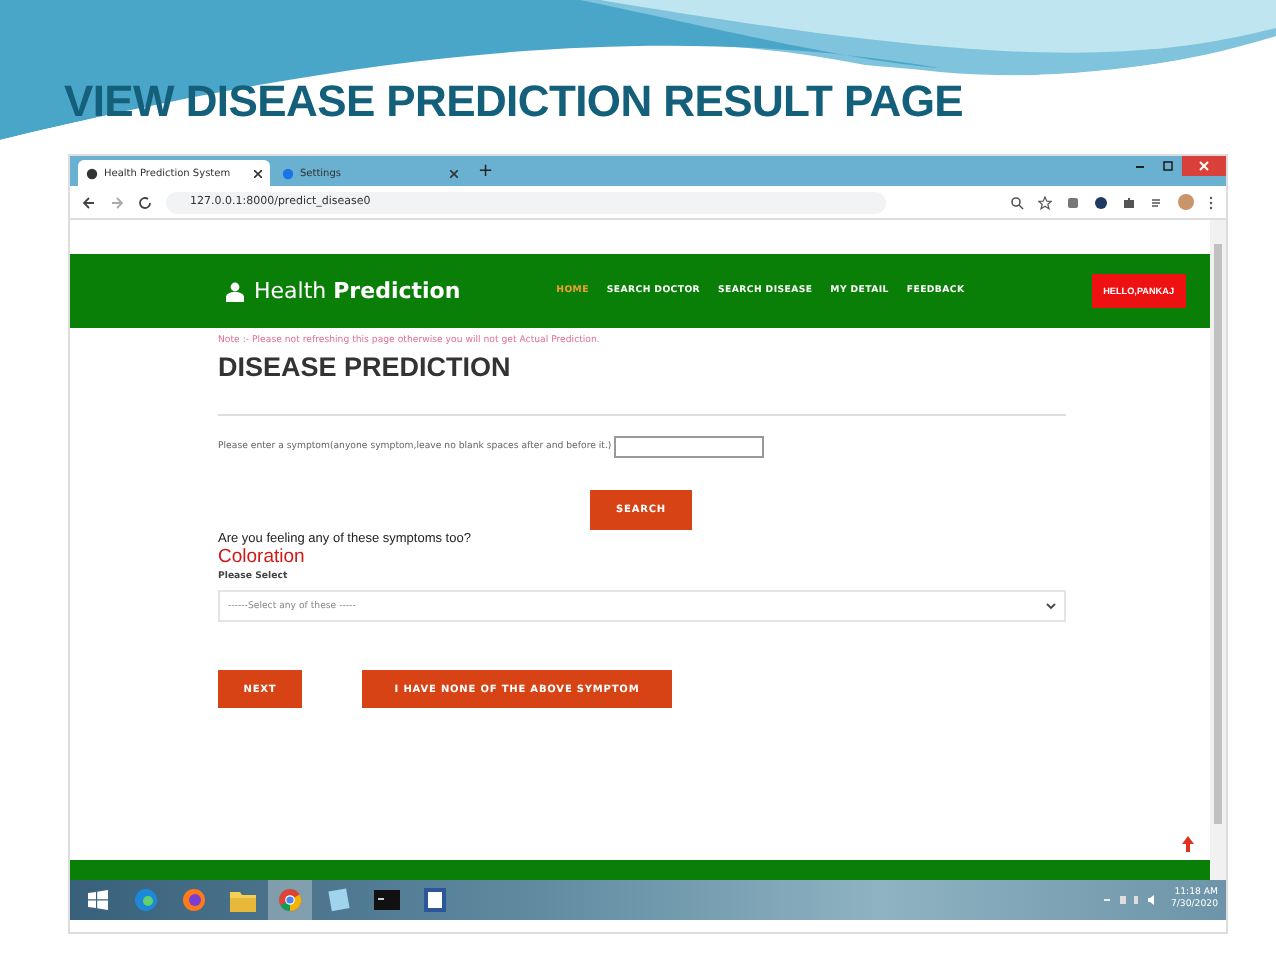  Describe the element at coordinates (357, 291) in the screenshot. I see `brand-name: Health Prediction` at that location.